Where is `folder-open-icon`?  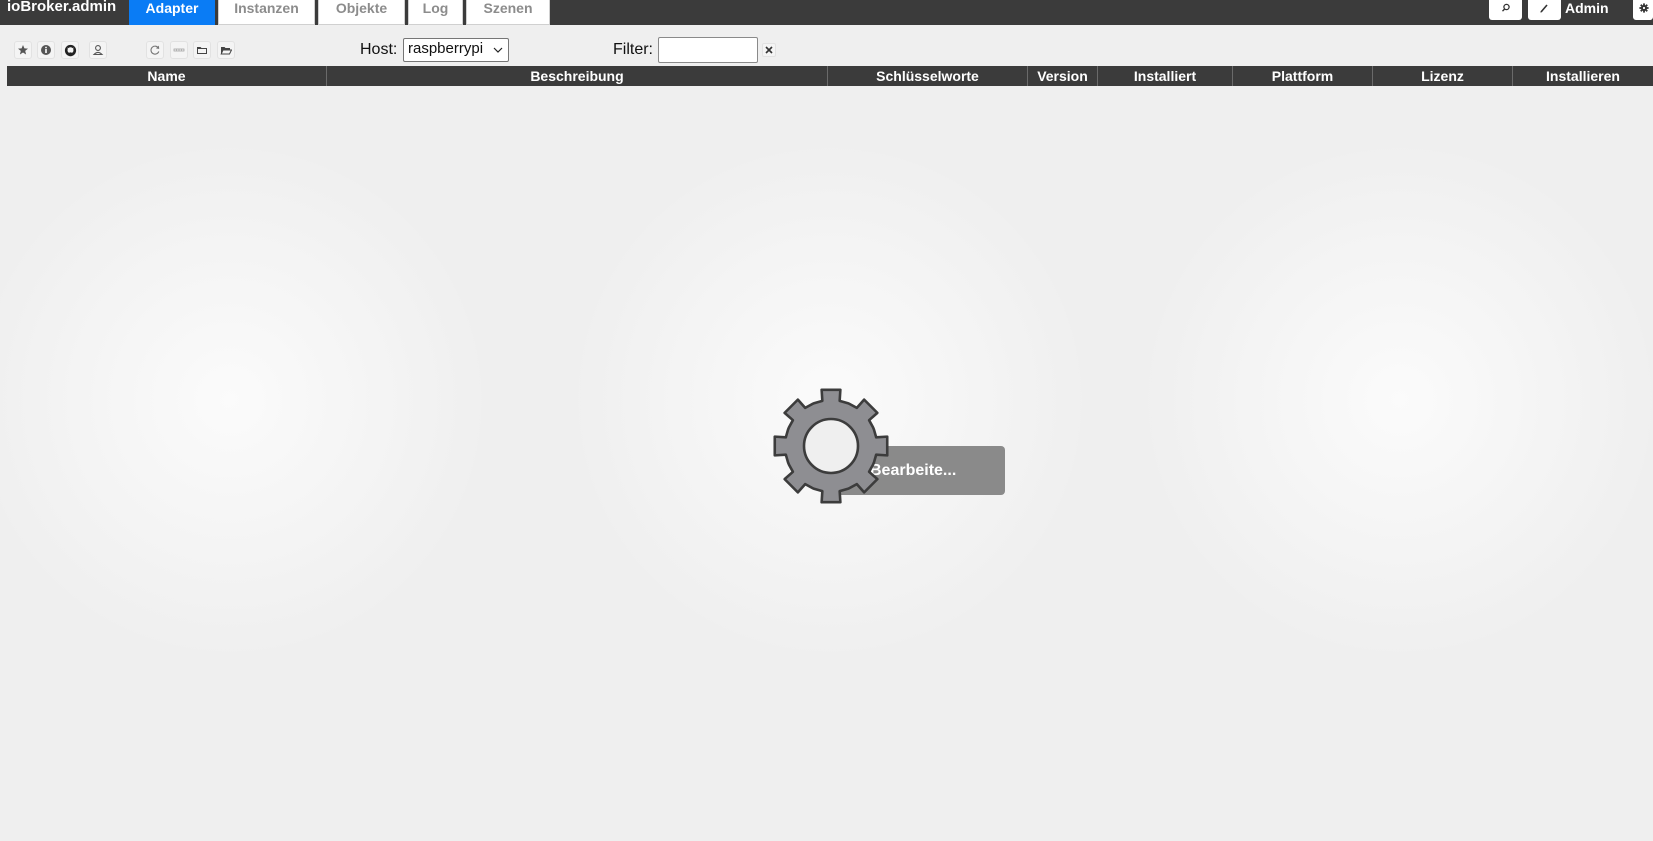 folder-open-icon is located at coordinates (226, 51).